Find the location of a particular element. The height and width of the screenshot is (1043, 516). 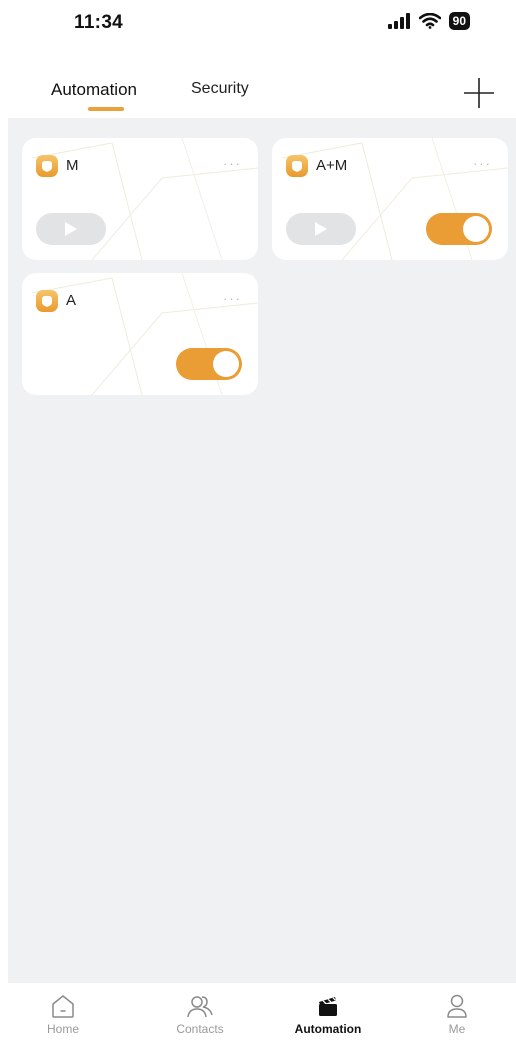

nav-label: Home is located at coordinates (62, 1029).